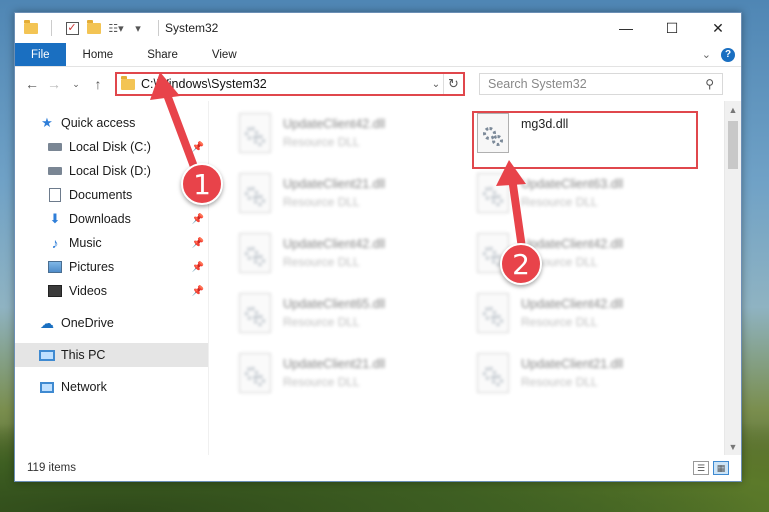 This screenshot has width=769, height=512. What do you see at coordinates (94, 27) in the screenshot?
I see `new-folder-icon` at bounding box center [94, 27].